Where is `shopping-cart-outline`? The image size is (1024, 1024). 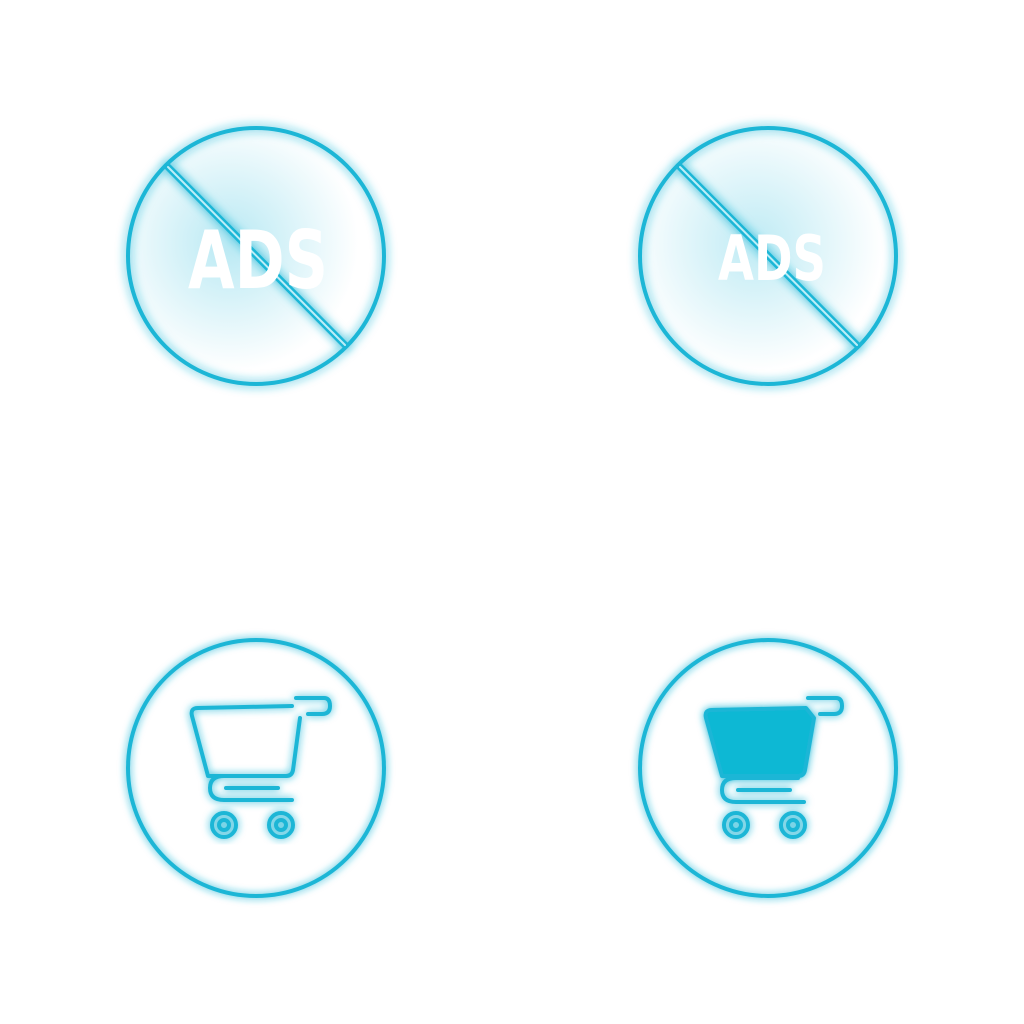 shopping-cart-outline is located at coordinates (256, 768).